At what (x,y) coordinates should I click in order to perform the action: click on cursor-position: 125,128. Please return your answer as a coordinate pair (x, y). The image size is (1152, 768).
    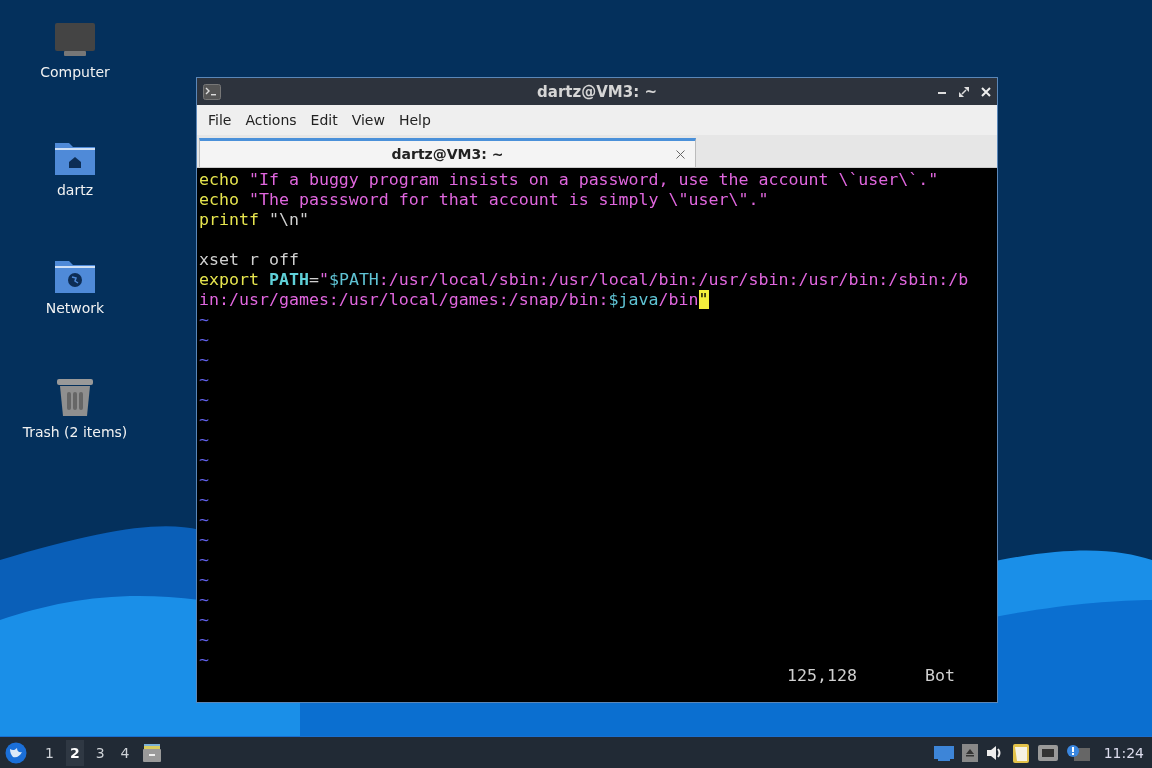
    Looking at the image, I should click on (822, 676).